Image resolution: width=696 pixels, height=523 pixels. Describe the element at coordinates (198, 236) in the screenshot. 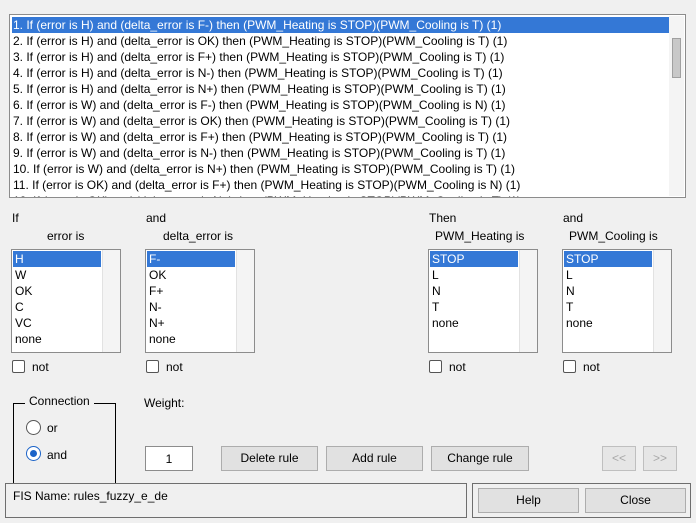

I see `delta-error-is-label: delta_error is` at that location.